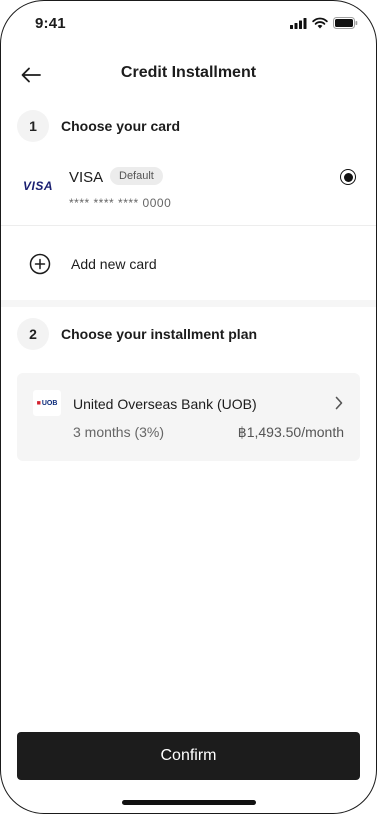 This screenshot has height=814, width=377. What do you see at coordinates (189, 802) in the screenshot?
I see `home-indicator` at bounding box center [189, 802].